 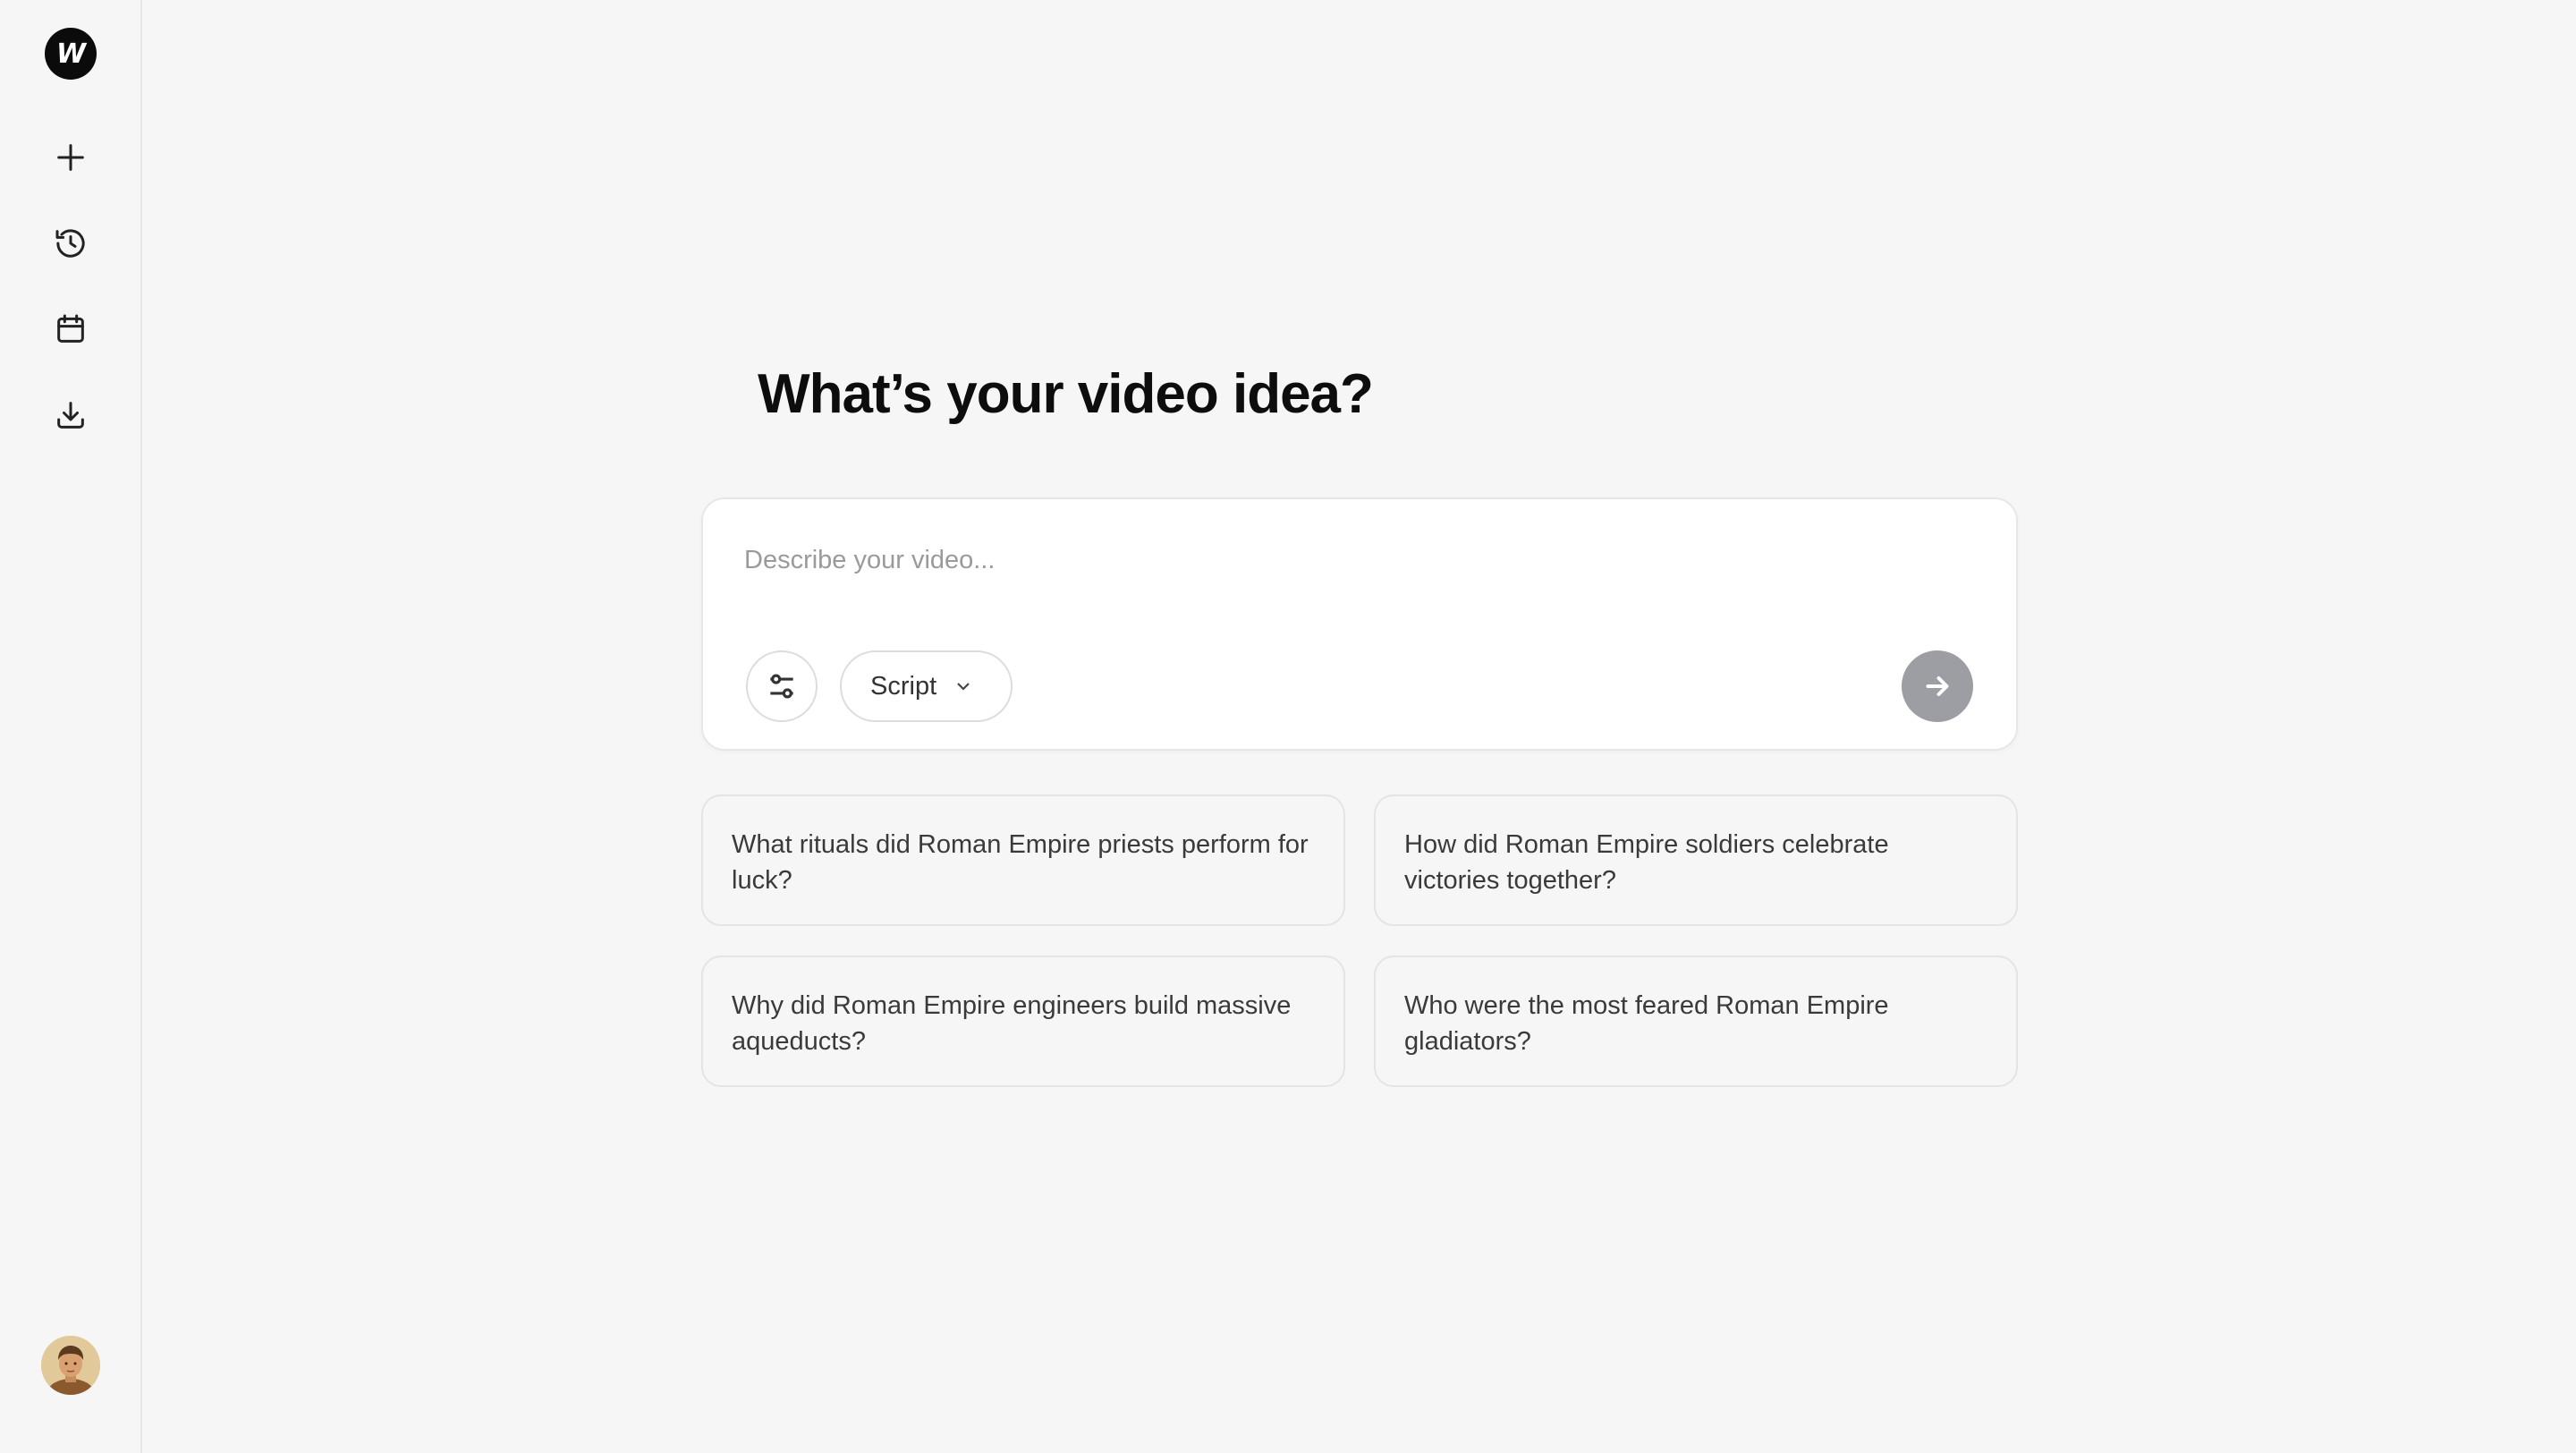 I want to click on user-avatar, so click(x=70, y=1365).